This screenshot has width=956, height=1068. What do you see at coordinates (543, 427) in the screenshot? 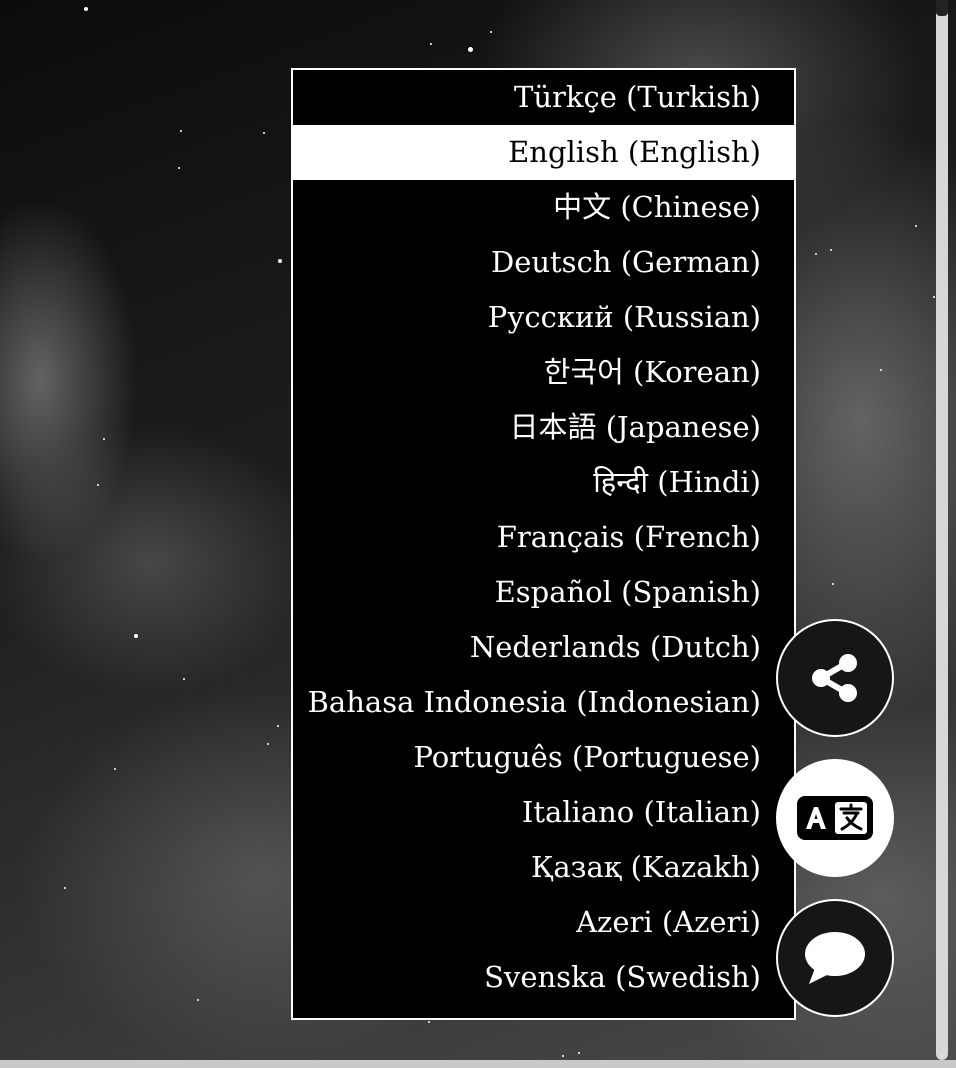
I see `language-option-japanese: 日本語 (Japanese)` at bounding box center [543, 427].